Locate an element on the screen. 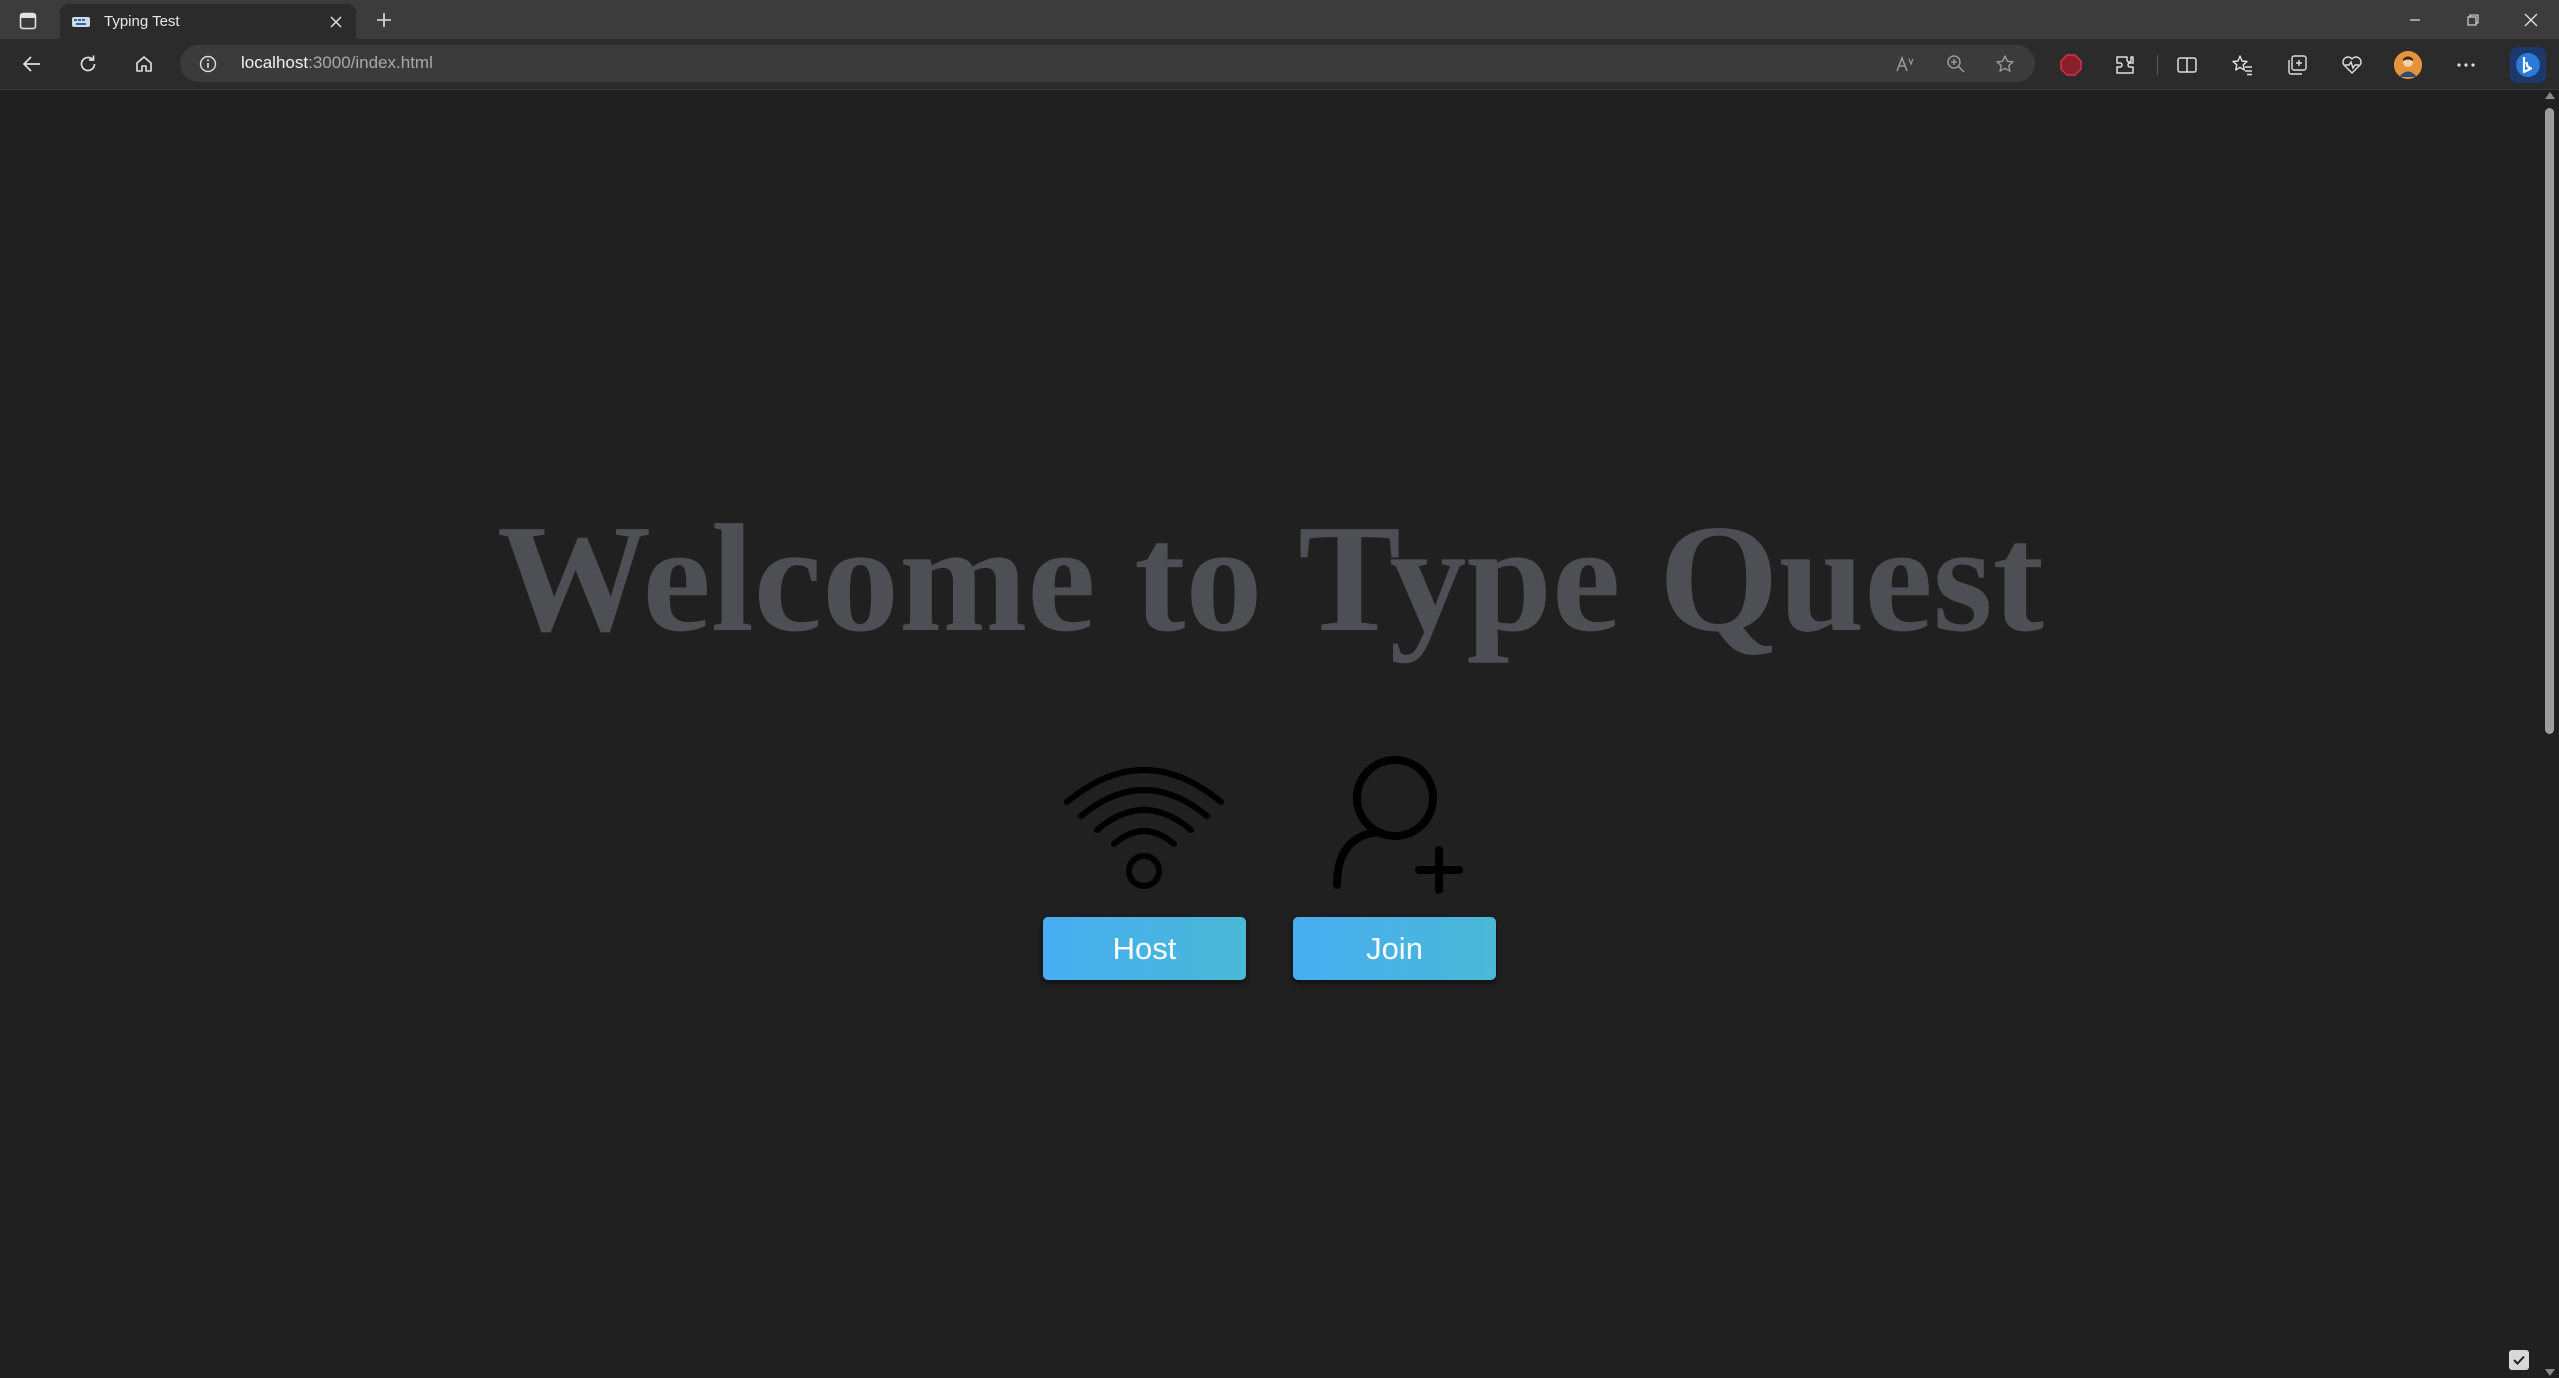 Image resolution: width=2559 pixels, height=1378 pixels. url-host: localhost is located at coordinates (275, 62).